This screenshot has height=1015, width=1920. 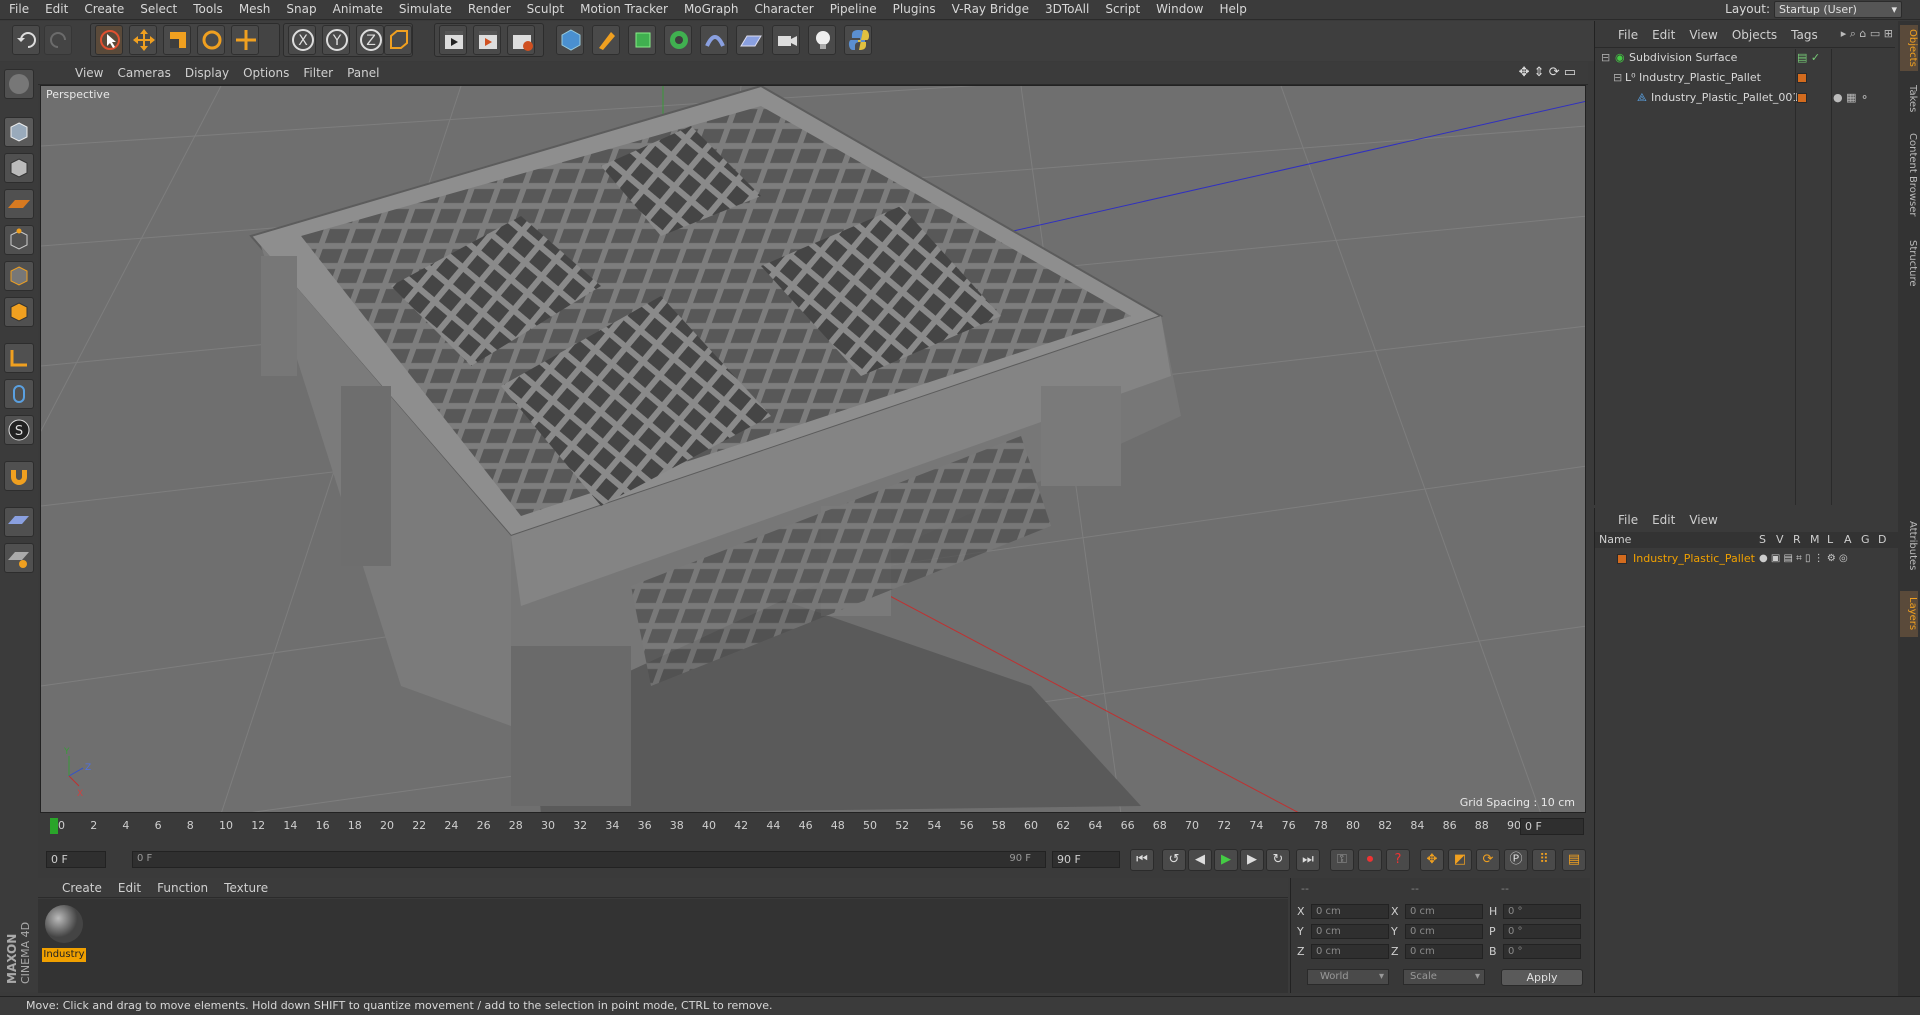 What do you see at coordinates (1663, 35) in the screenshot?
I see `obj-menu-edit: Edit` at bounding box center [1663, 35].